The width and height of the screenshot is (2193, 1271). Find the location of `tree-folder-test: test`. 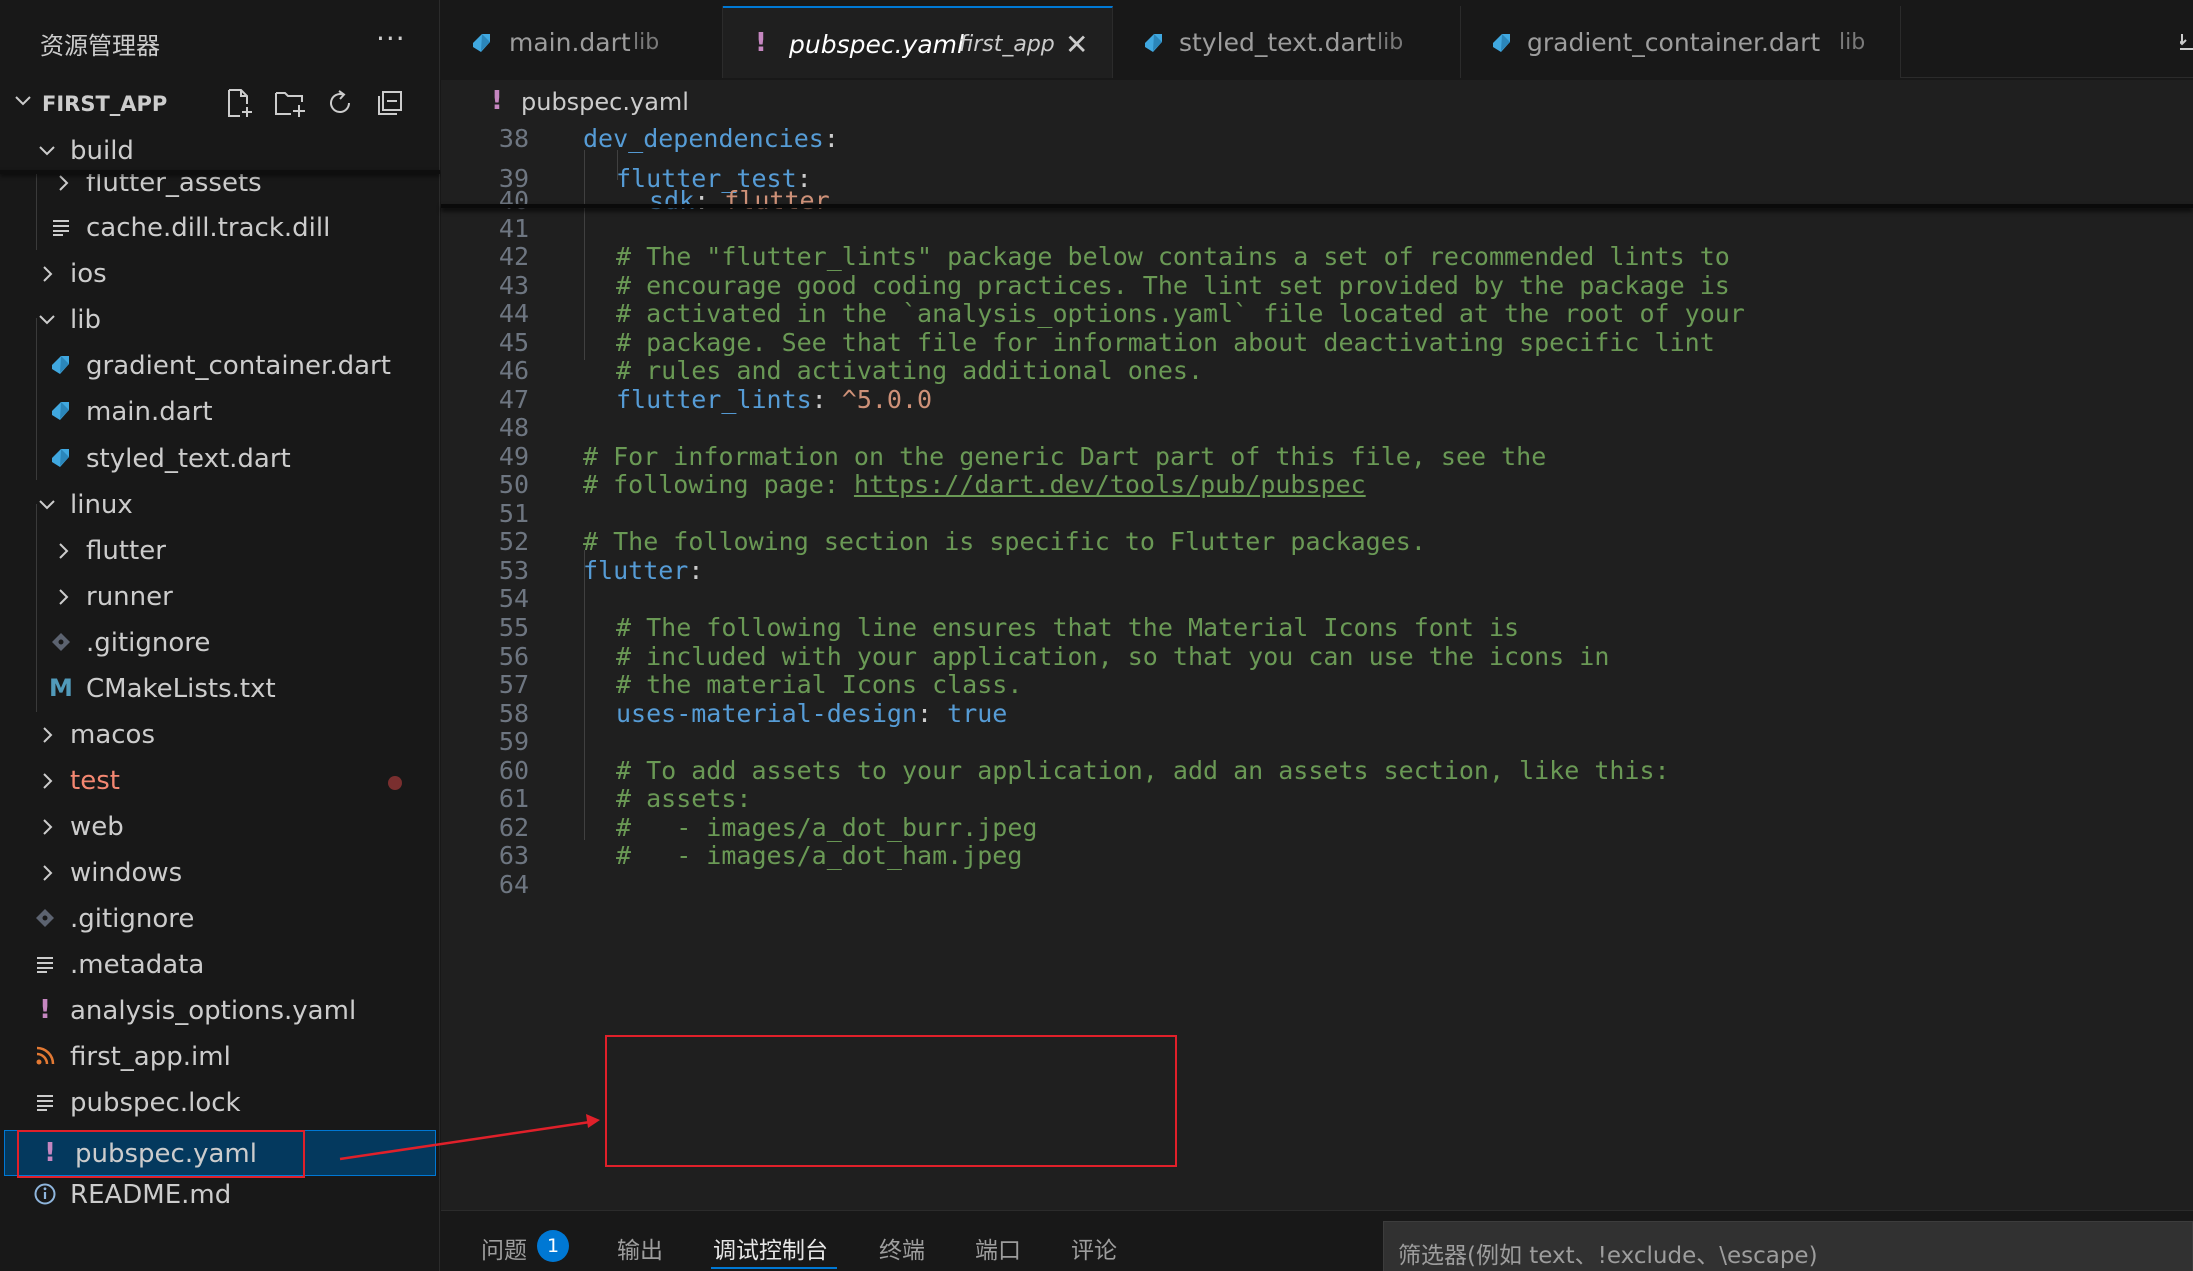

tree-folder-test: test is located at coordinates (220, 781).